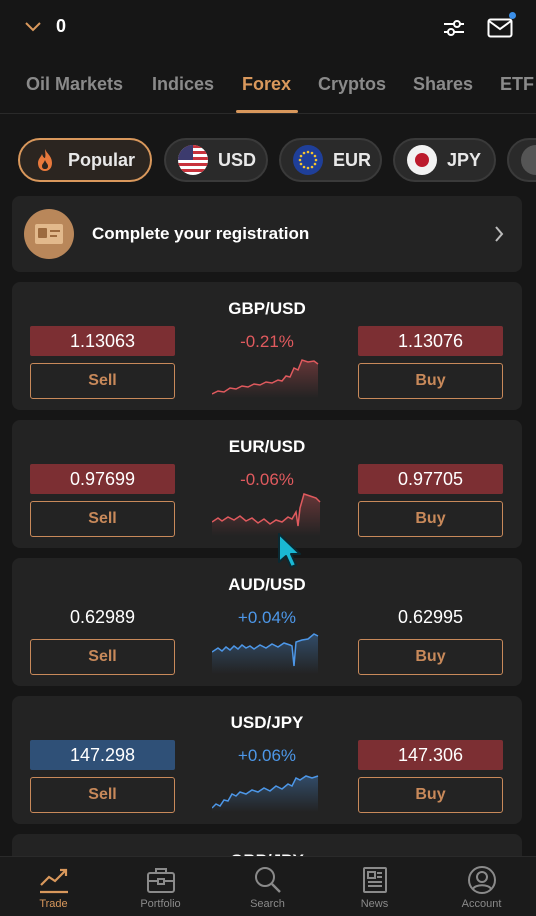 The height and width of the screenshot is (916, 536). Describe the element at coordinates (160, 880) in the screenshot. I see `briefcase-icon` at that location.